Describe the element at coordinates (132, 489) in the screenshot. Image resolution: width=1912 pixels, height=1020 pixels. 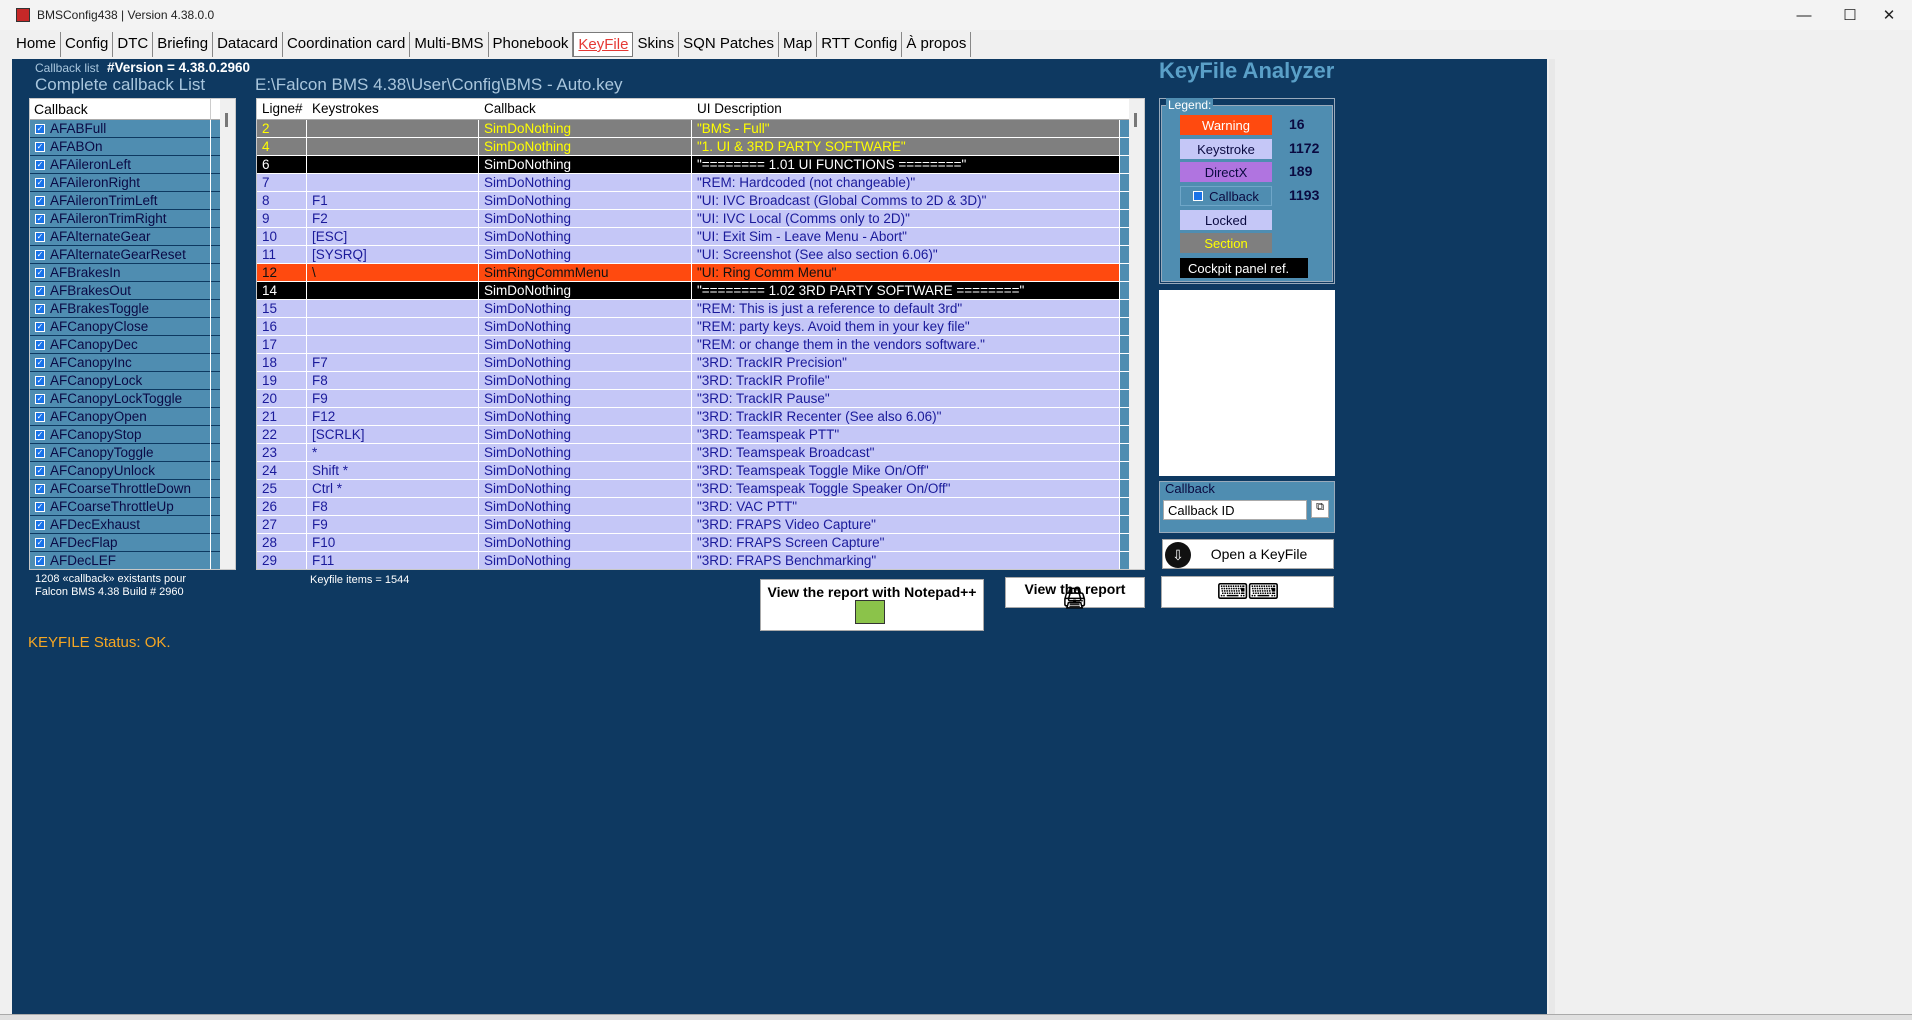
I see `callback-list-item: ✓ AFCoarseThrottleDown` at that location.